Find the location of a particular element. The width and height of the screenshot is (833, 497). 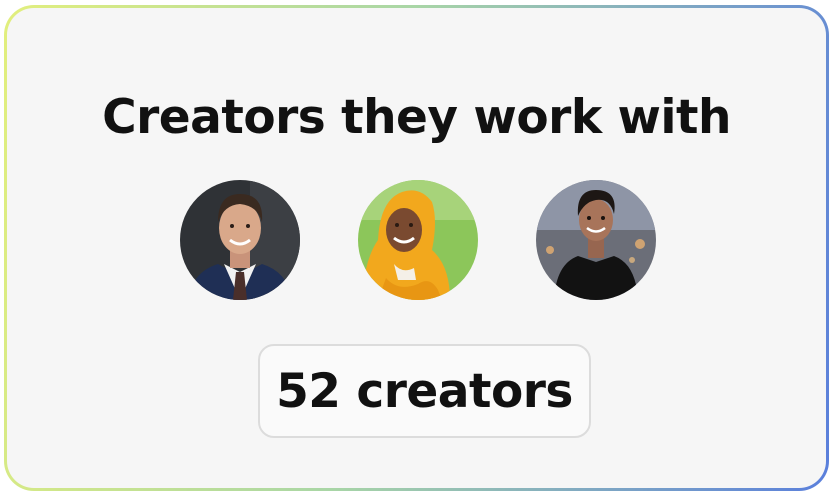

creator-count-label: 52 creators is located at coordinates (424, 391).